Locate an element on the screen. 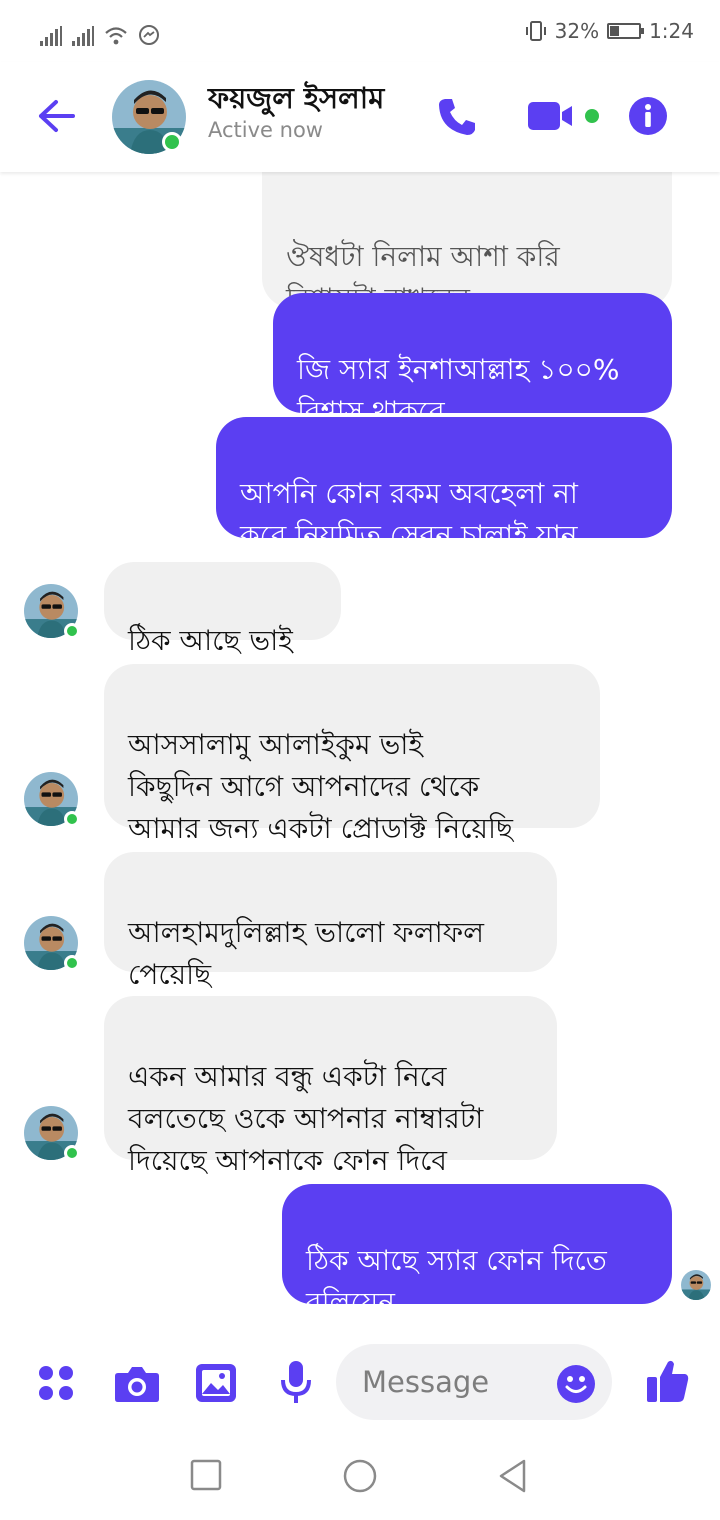 The height and width of the screenshot is (1520, 720). battery-percent: 32% is located at coordinates (577, 31).